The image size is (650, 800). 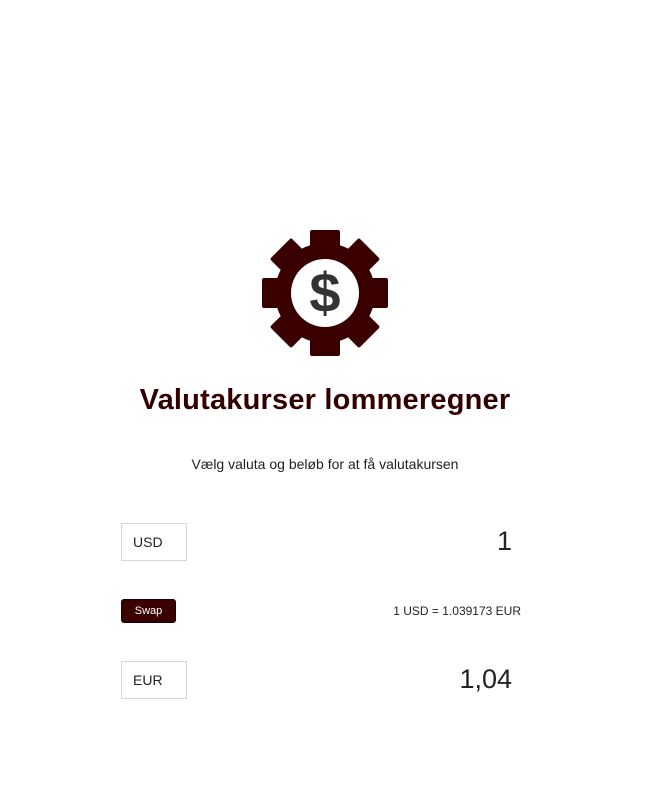 I want to click on from-amount-input: 1, so click(x=412, y=541).